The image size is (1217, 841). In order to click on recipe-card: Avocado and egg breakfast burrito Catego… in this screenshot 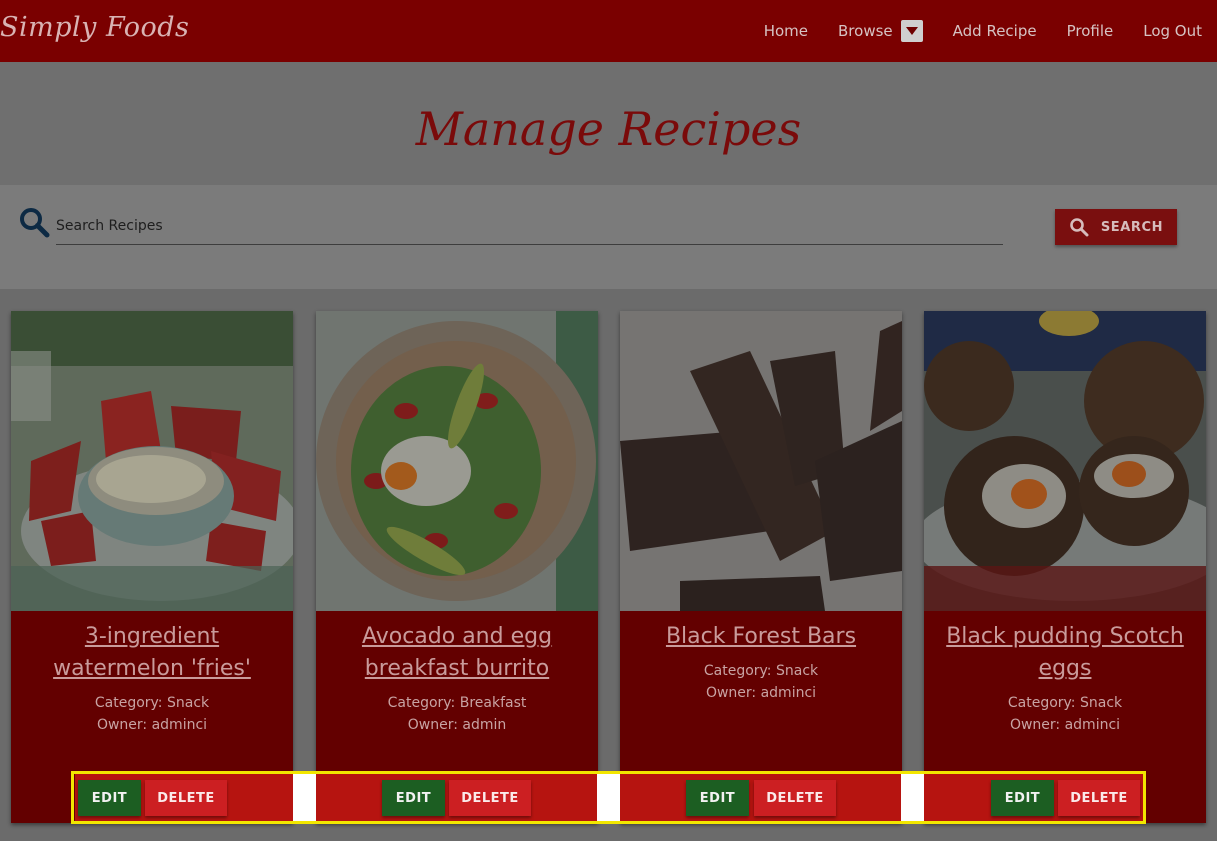, I will do `click(457, 567)`.